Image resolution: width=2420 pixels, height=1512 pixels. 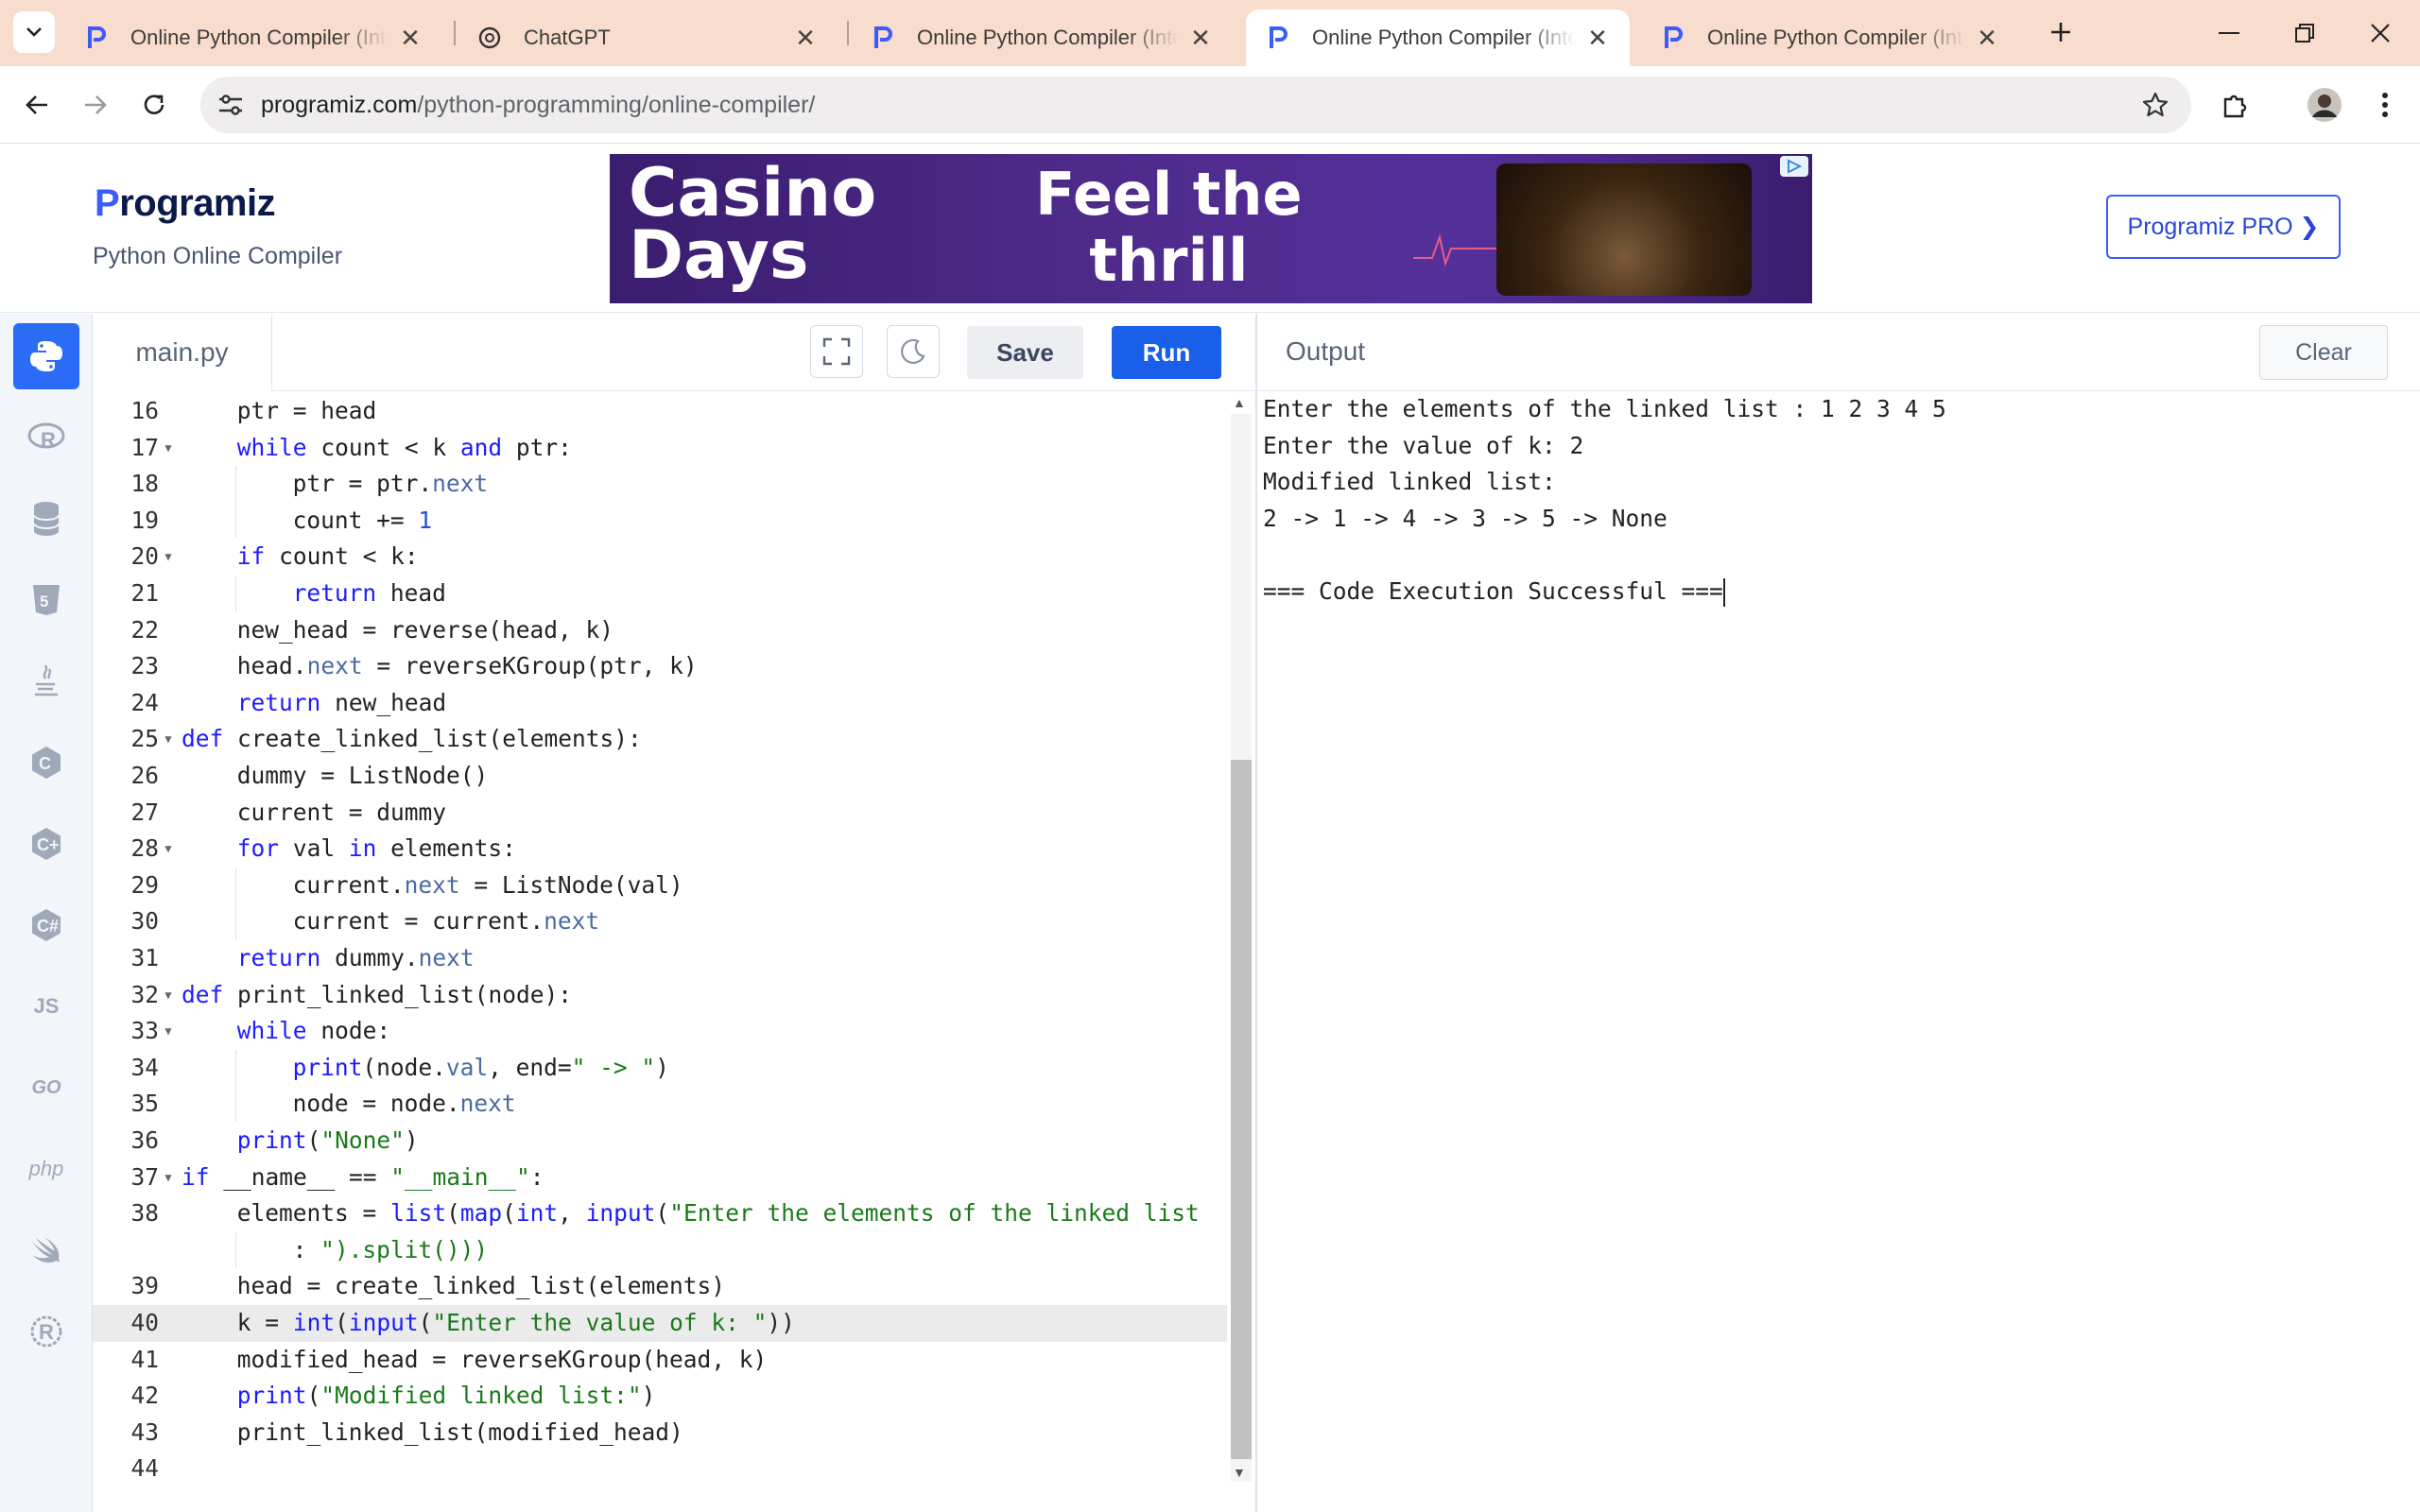 What do you see at coordinates (660, 813) in the screenshot?
I see `code-line: 27 current = dummy` at bounding box center [660, 813].